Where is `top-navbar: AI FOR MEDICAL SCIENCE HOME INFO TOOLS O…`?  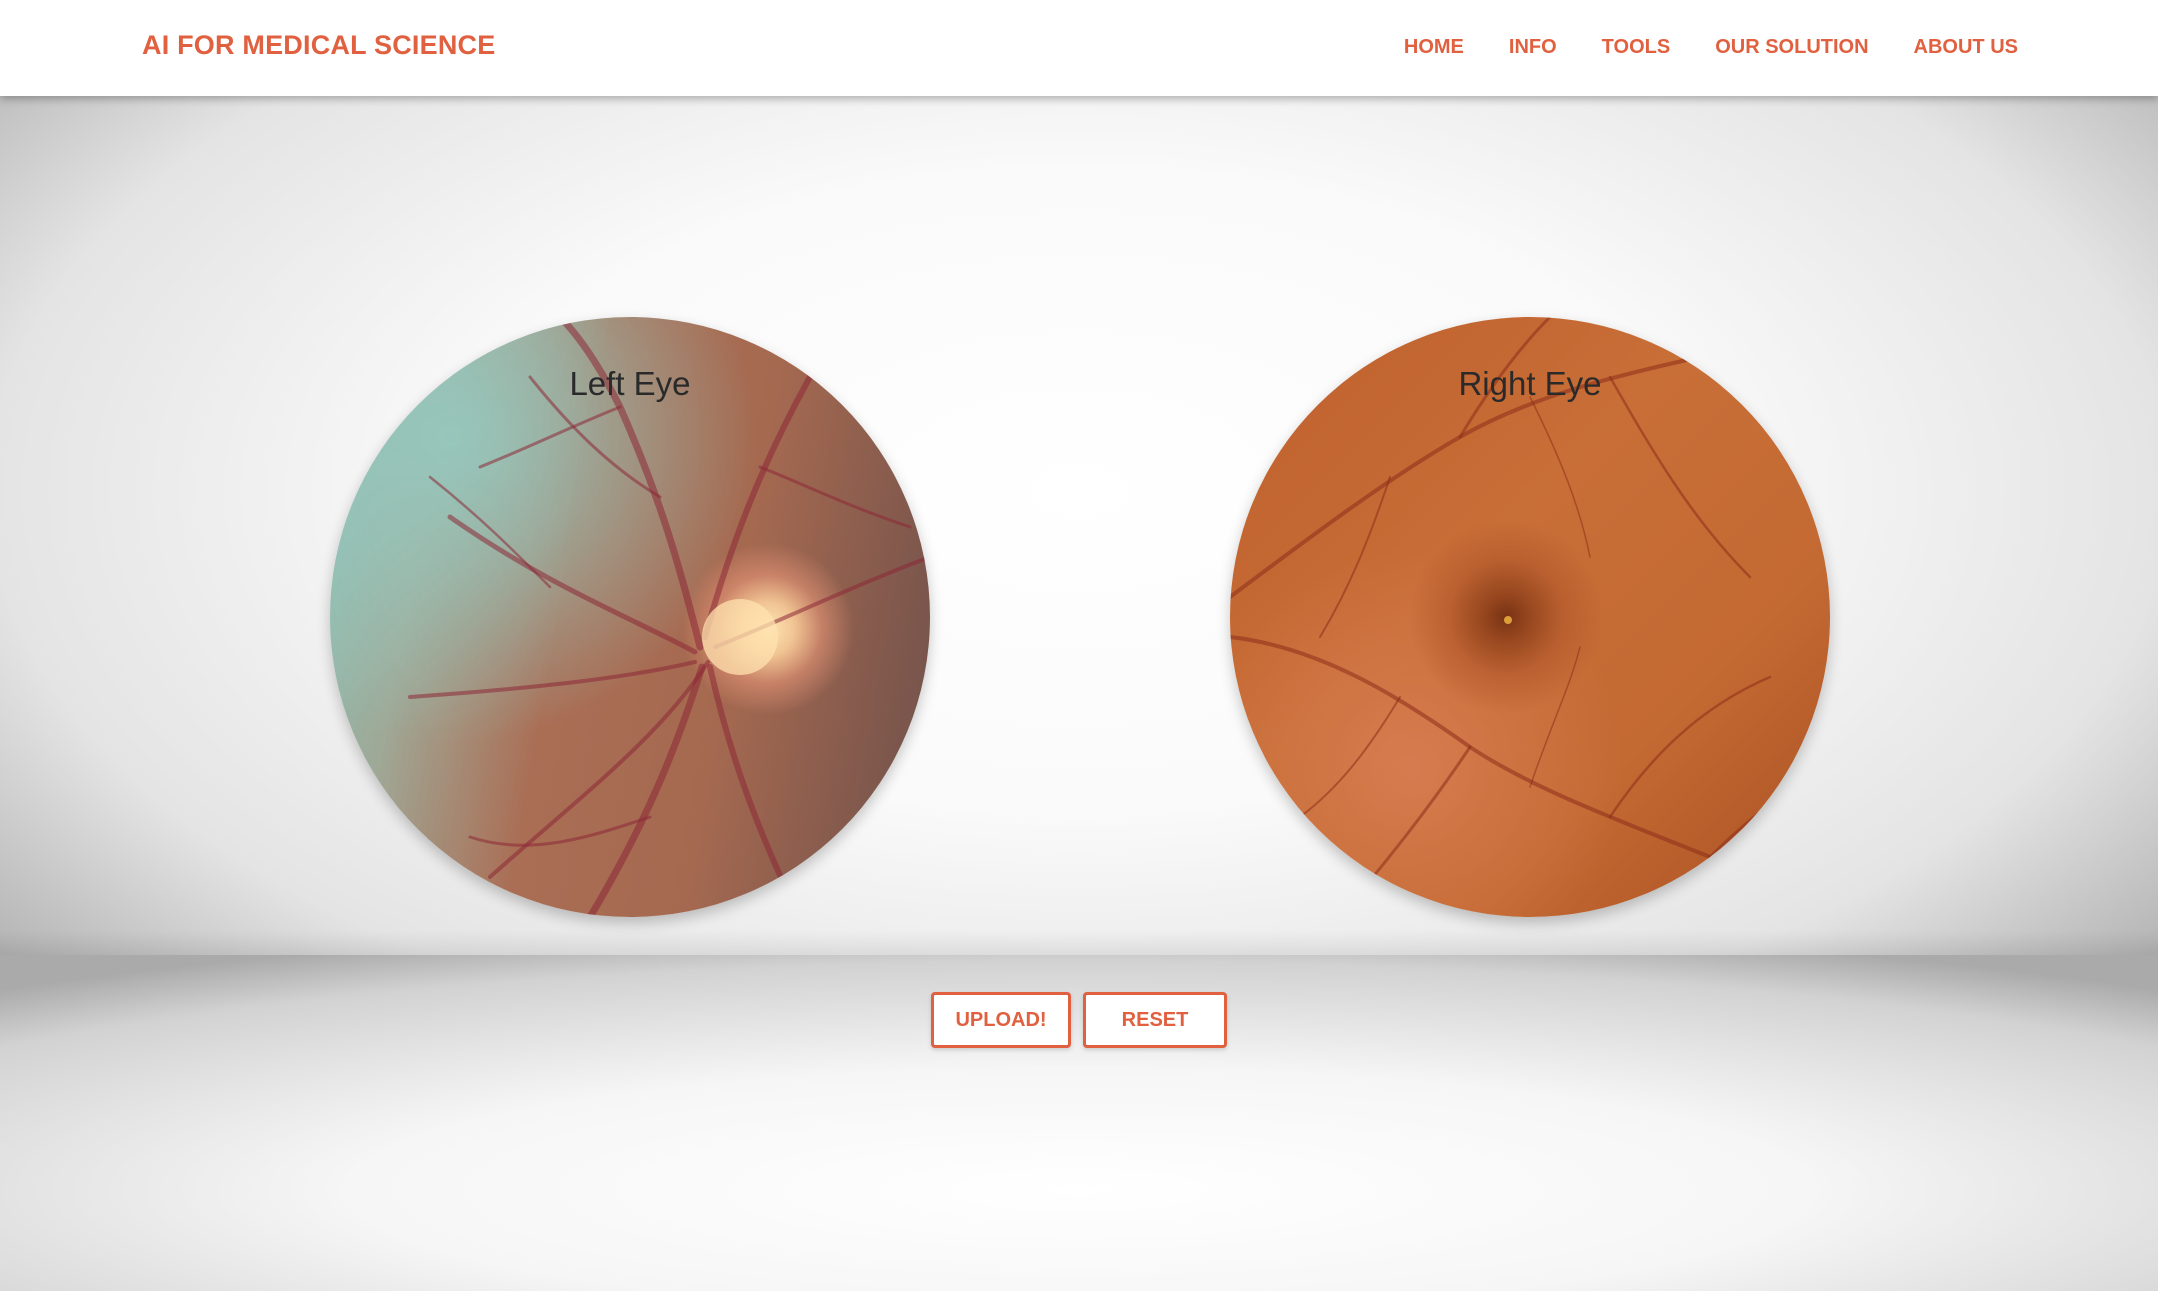
top-navbar: AI FOR MEDICAL SCIENCE HOME INFO TOOLS O… is located at coordinates (1079, 48).